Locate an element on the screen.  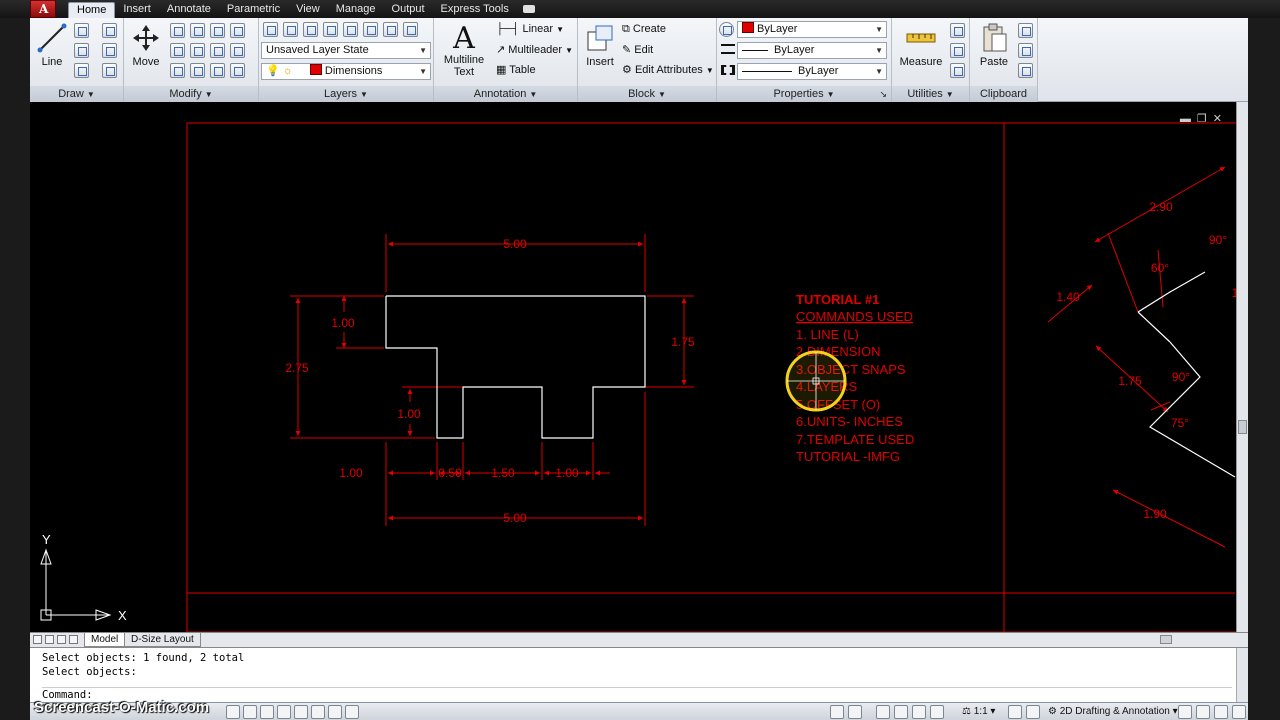
fillet-icon is located at coordinates (197, 50).